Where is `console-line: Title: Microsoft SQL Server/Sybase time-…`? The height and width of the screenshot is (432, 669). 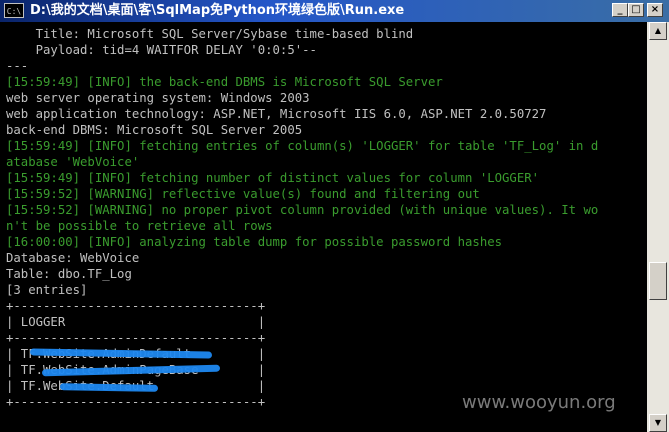 console-line: Title: Microsoft SQL Server/Sybase time-… is located at coordinates (210, 34).